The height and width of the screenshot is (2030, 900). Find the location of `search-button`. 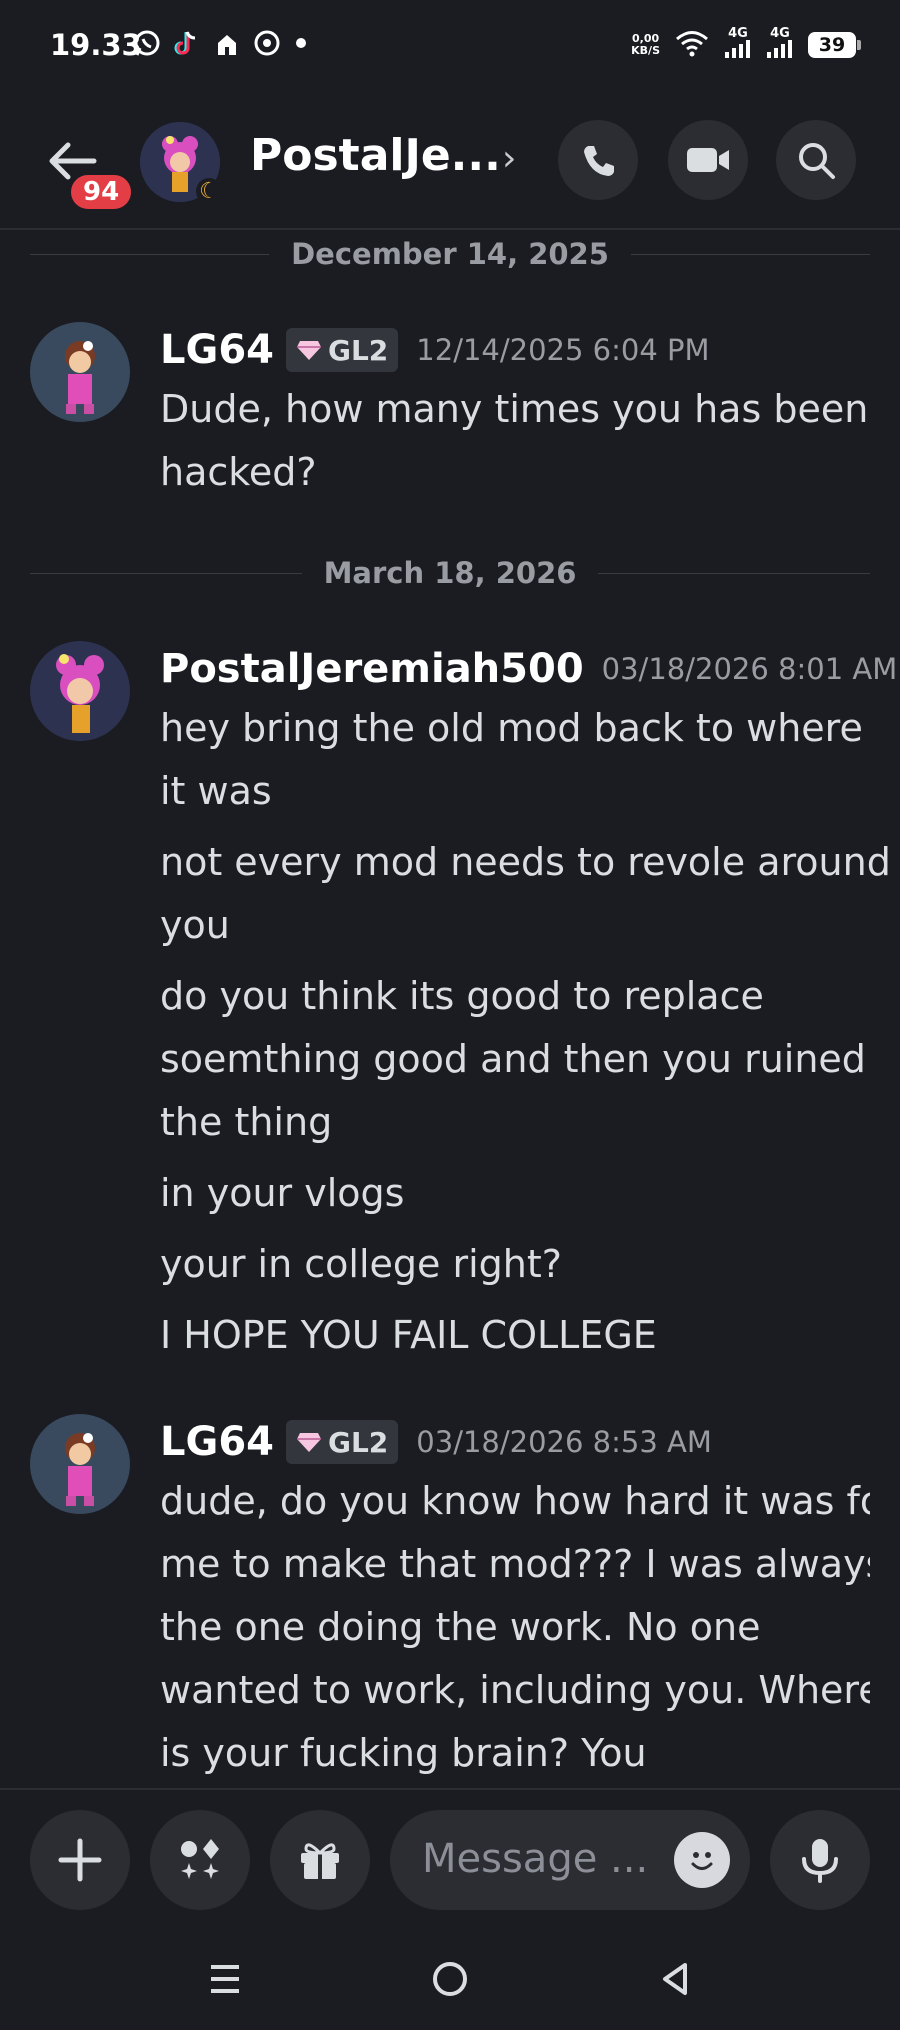

search-button is located at coordinates (816, 160).